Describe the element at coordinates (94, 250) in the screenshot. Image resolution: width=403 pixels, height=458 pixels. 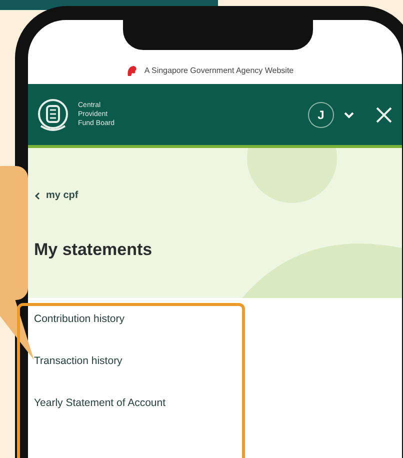
I see `page-title: My statements` at that location.